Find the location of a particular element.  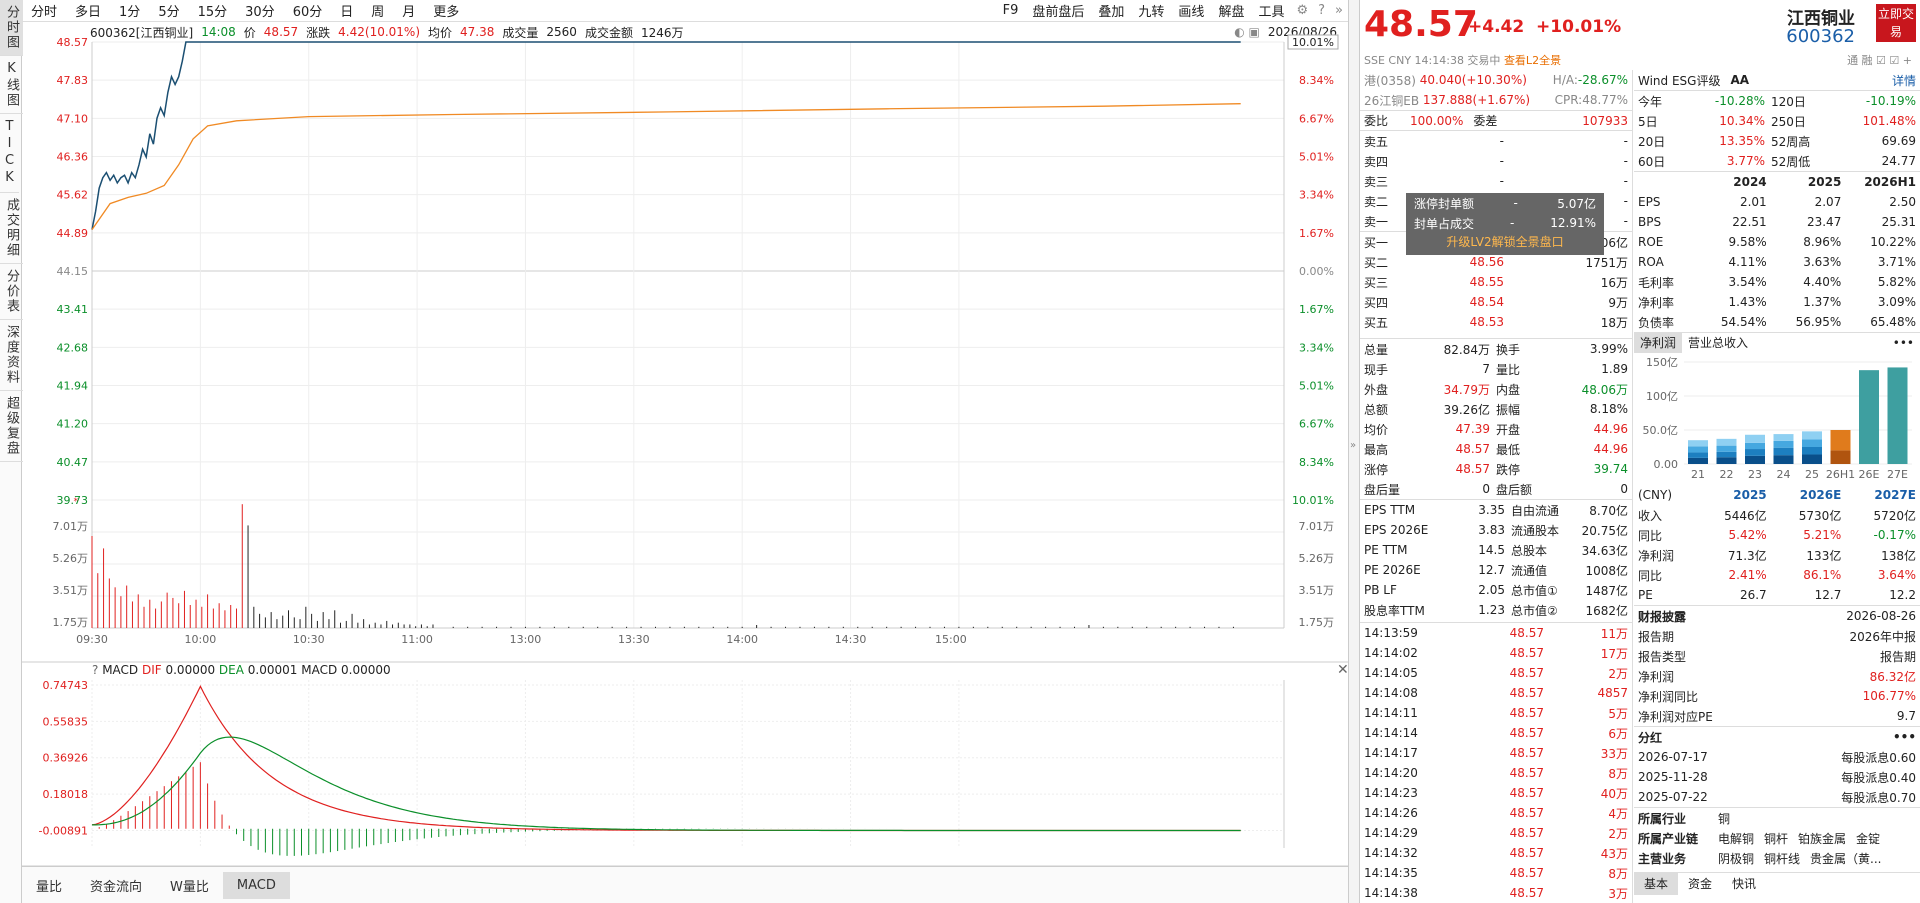

tab-net-profit: 净利润 is located at coordinates (1658, 342).